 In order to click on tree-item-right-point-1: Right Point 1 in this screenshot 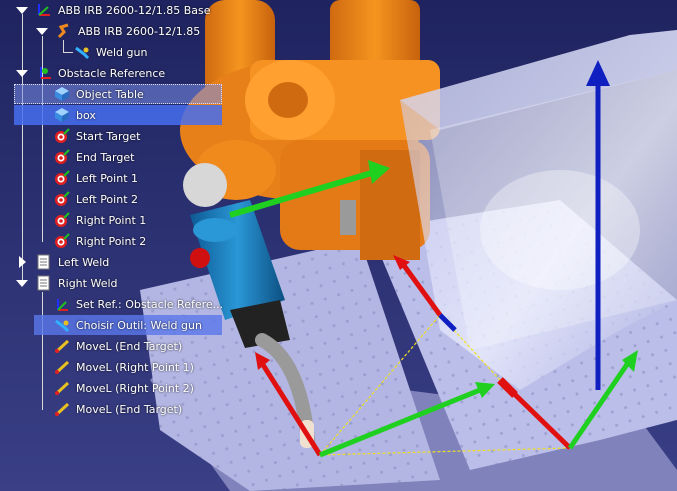, I will do `click(100, 220)`.